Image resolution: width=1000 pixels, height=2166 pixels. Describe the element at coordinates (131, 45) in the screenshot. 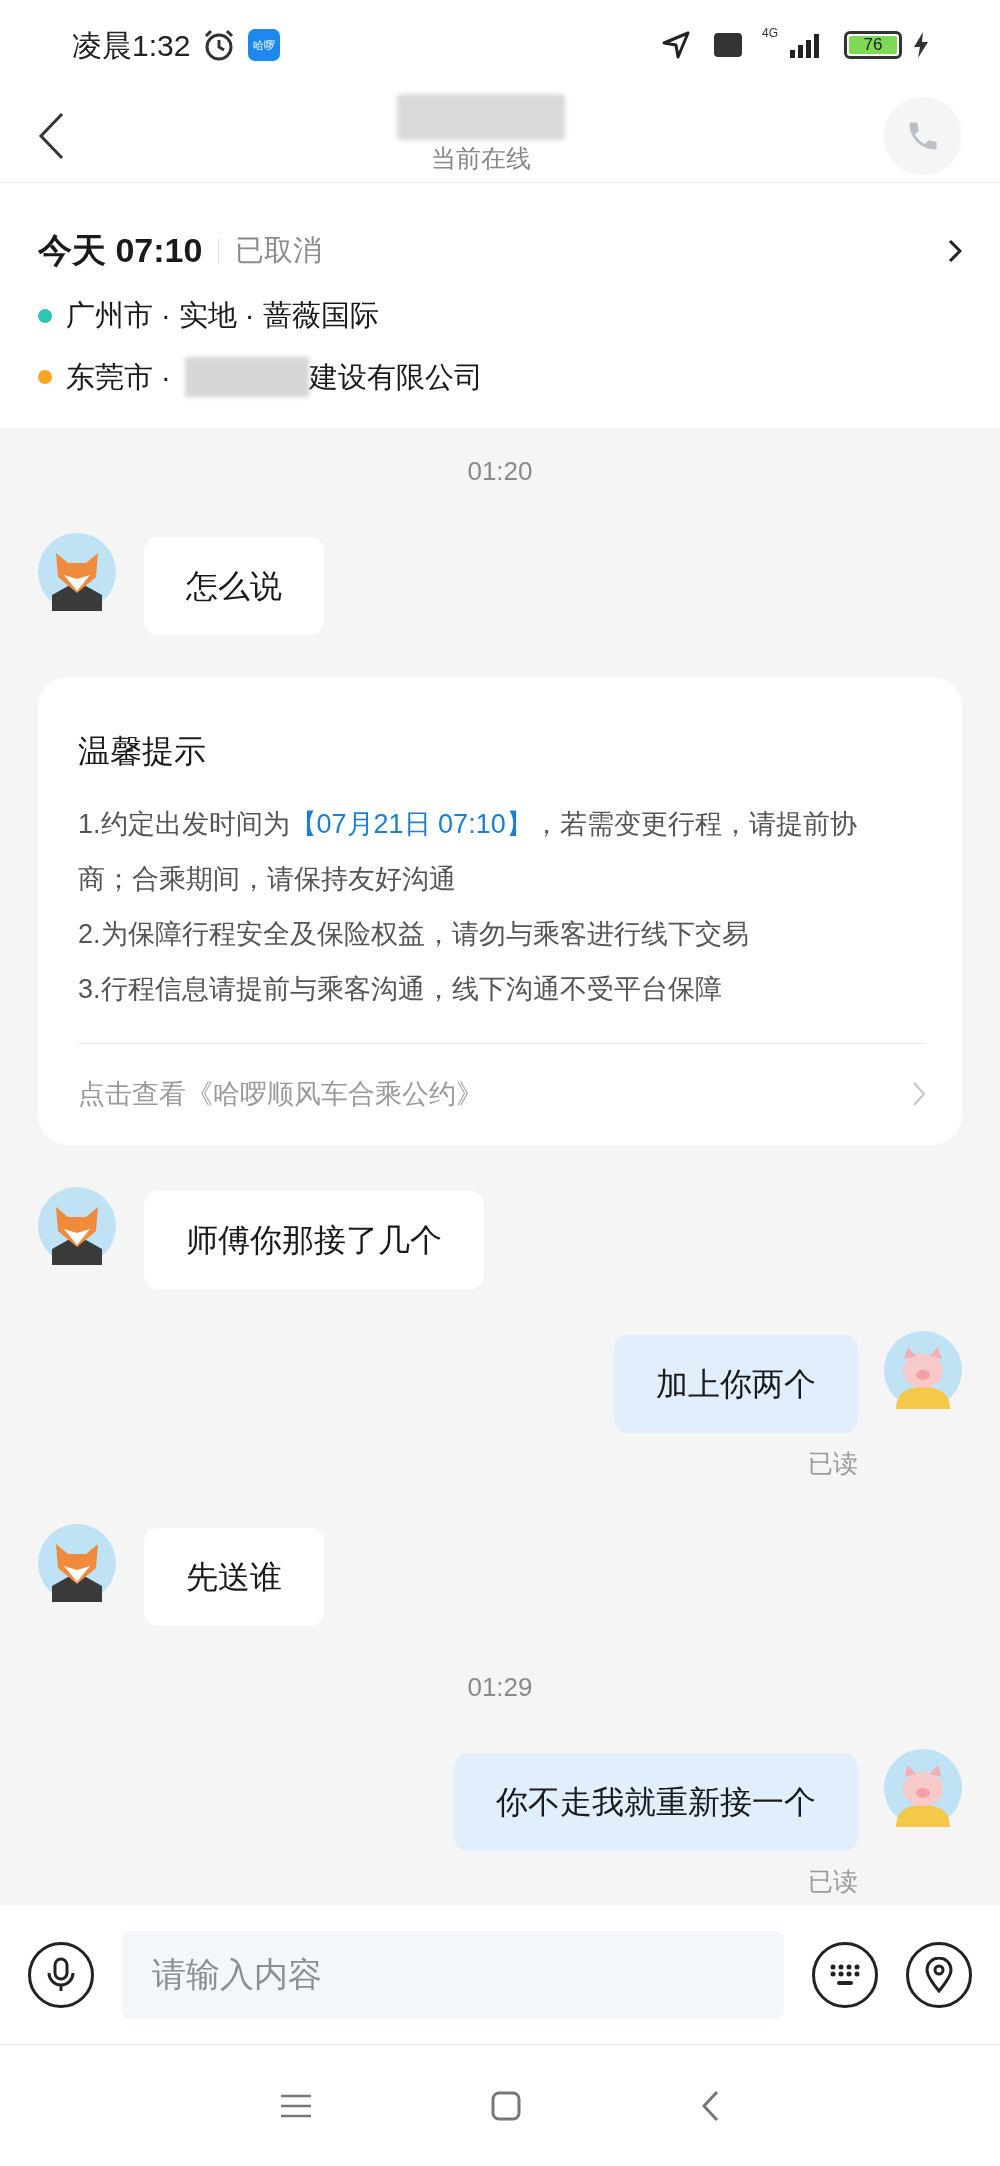

I see `status-time: 凌晨1:32` at that location.